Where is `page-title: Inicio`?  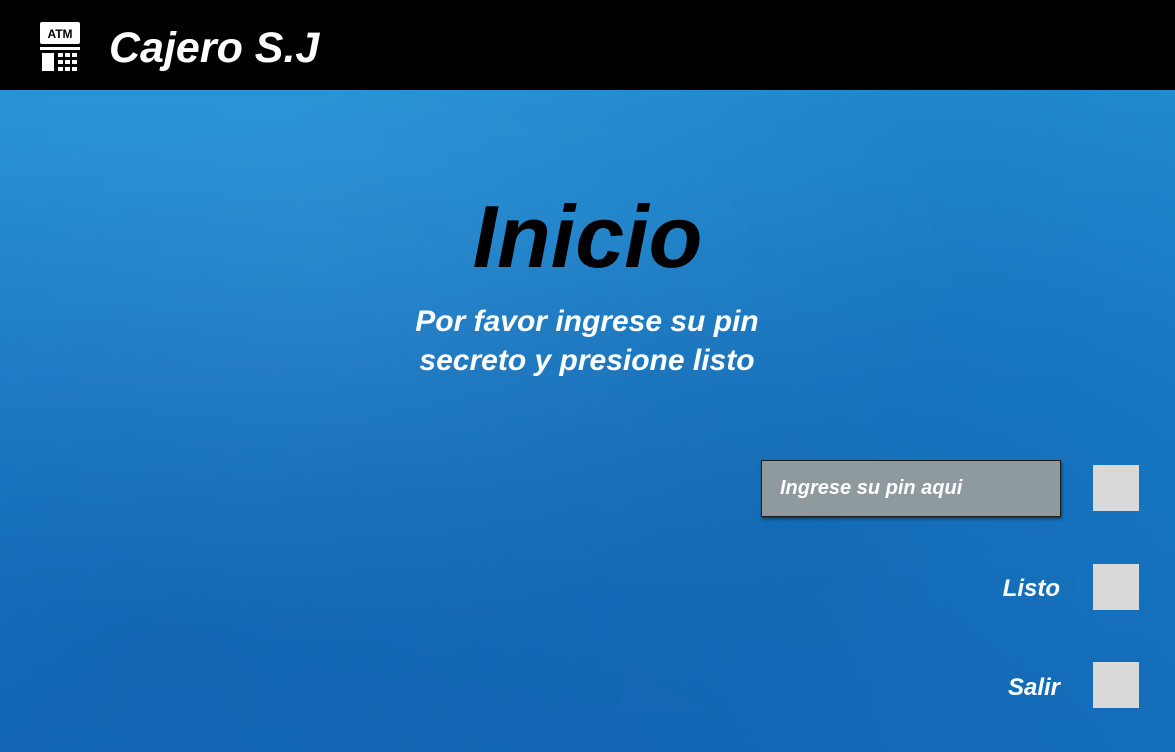
page-title: Inicio is located at coordinates (587, 236).